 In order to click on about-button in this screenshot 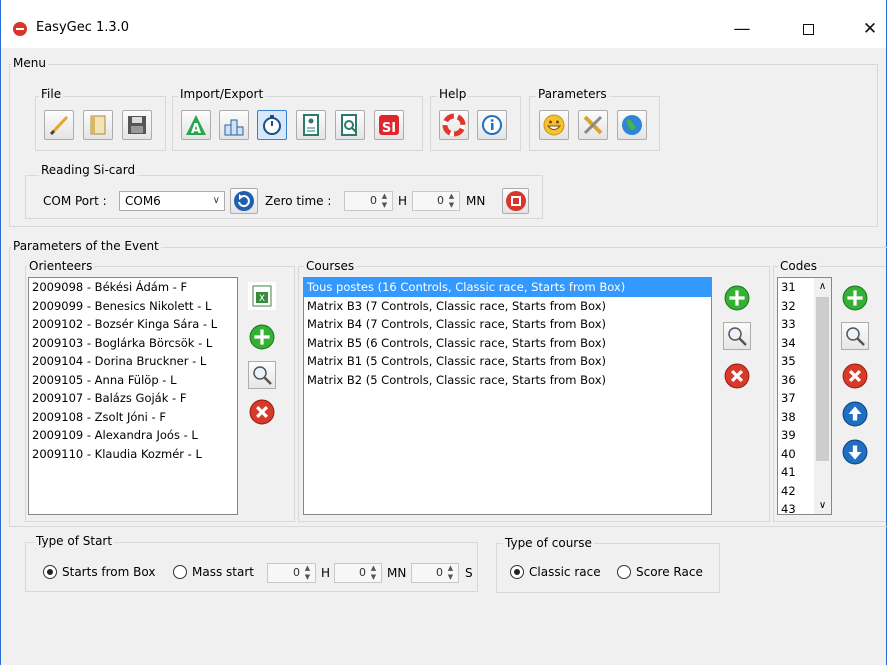, I will do `click(492, 125)`.